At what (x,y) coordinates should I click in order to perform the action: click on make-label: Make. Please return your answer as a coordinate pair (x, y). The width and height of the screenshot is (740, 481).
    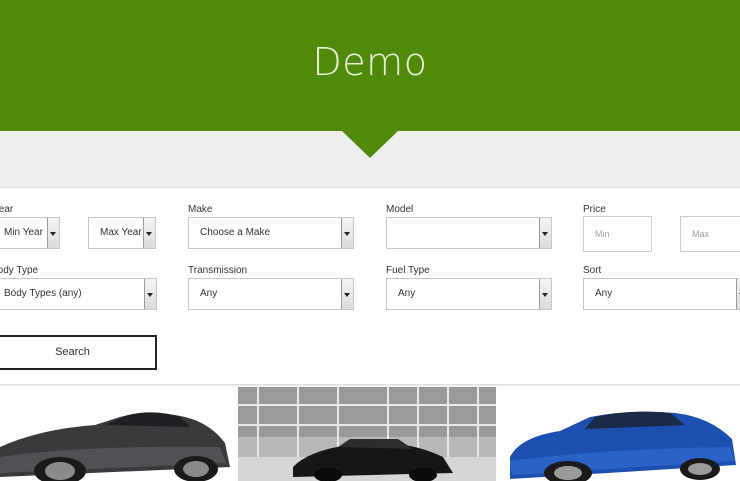
    Looking at the image, I should click on (200, 209).